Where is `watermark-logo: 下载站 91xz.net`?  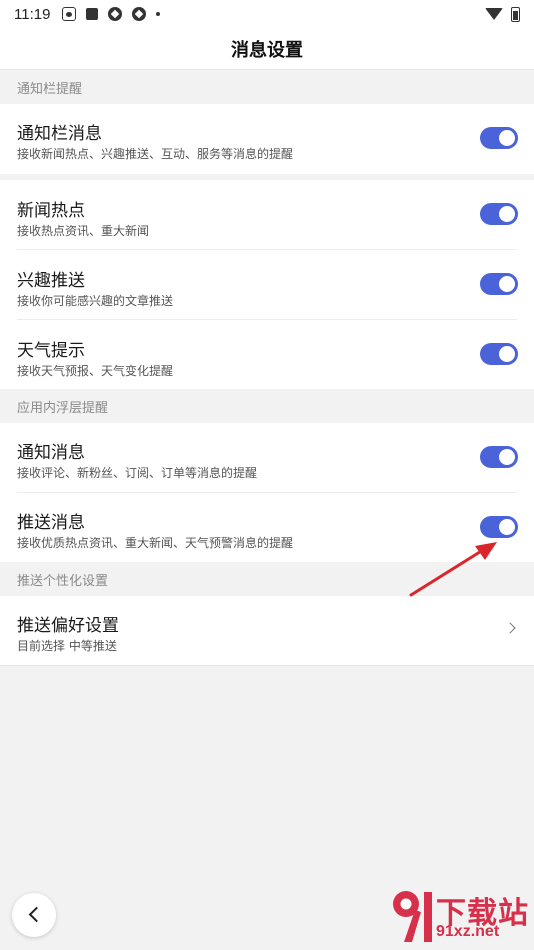 watermark-logo: 下载站 91xz.net is located at coordinates (460, 916).